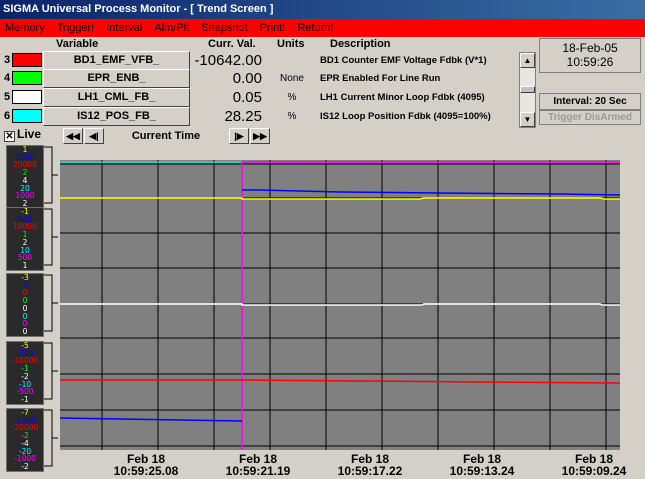 The height and width of the screenshot is (479, 645). Describe the element at coordinates (405, 116) in the screenshot. I see `description: IS12 Loop Position Fdbk (4095=100%)` at that location.